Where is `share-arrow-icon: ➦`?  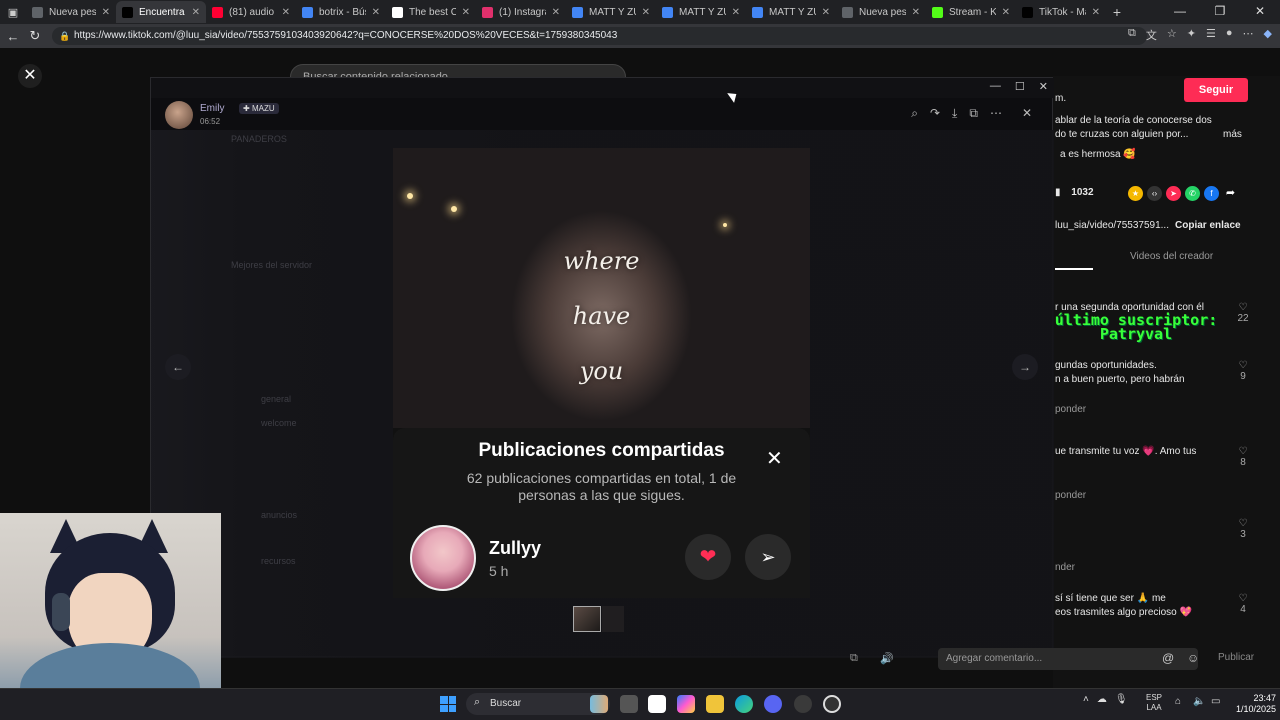
share-arrow-icon: ➦ is located at coordinates (1230, 193).